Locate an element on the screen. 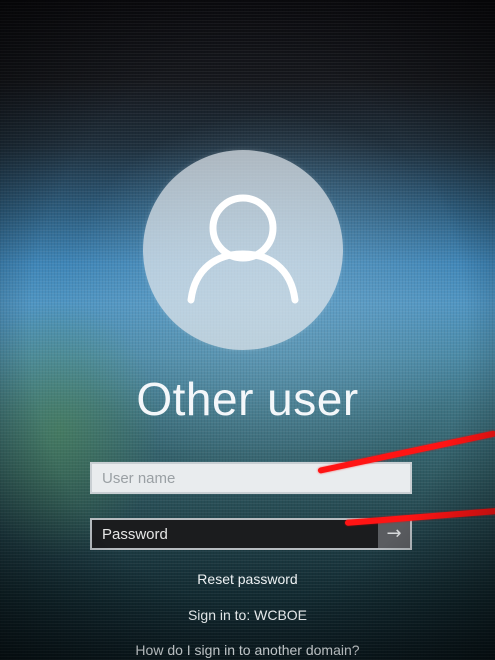 The image size is (495, 660). user-silhouette-icon is located at coordinates (243, 249).